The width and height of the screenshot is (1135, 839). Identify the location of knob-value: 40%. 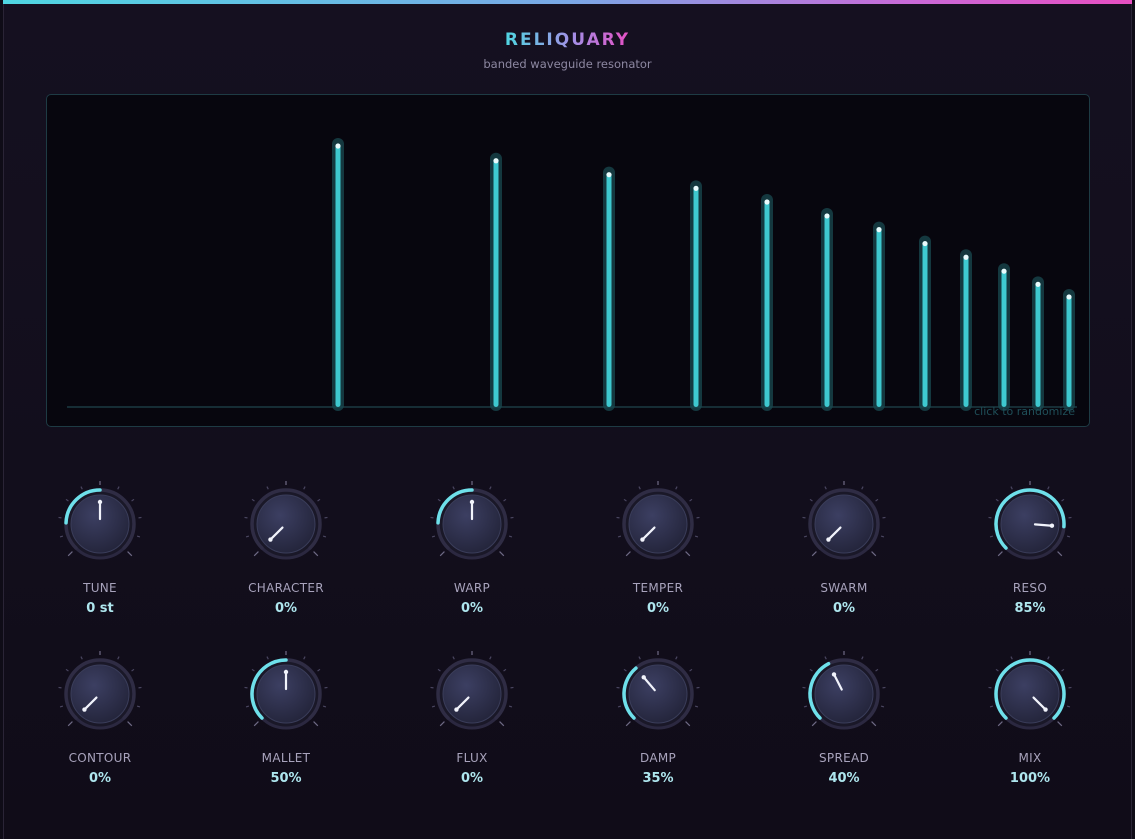
(844, 778).